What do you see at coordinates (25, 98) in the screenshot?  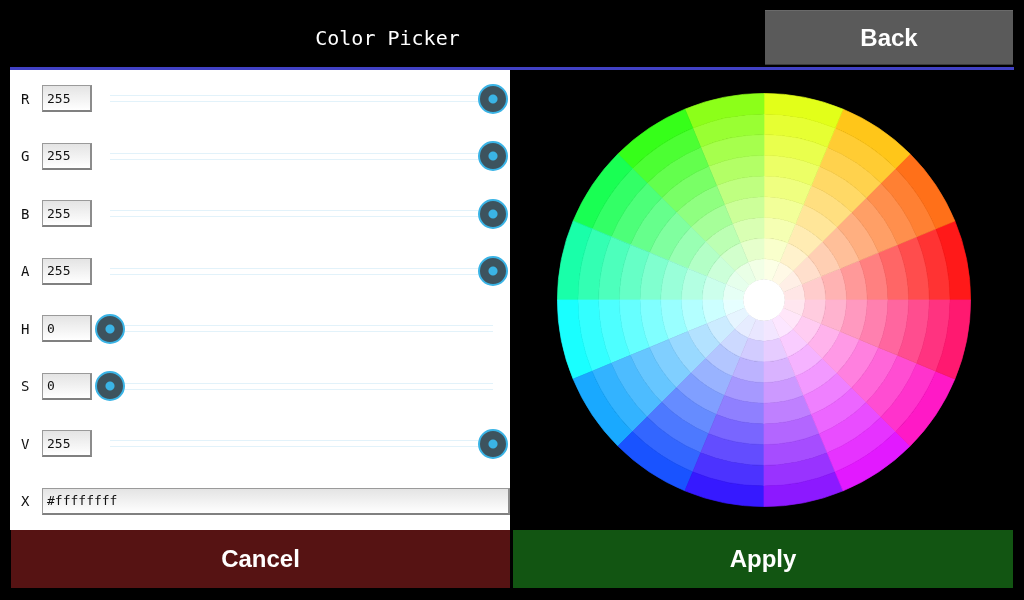 I see `channel-label: R` at bounding box center [25, 98].